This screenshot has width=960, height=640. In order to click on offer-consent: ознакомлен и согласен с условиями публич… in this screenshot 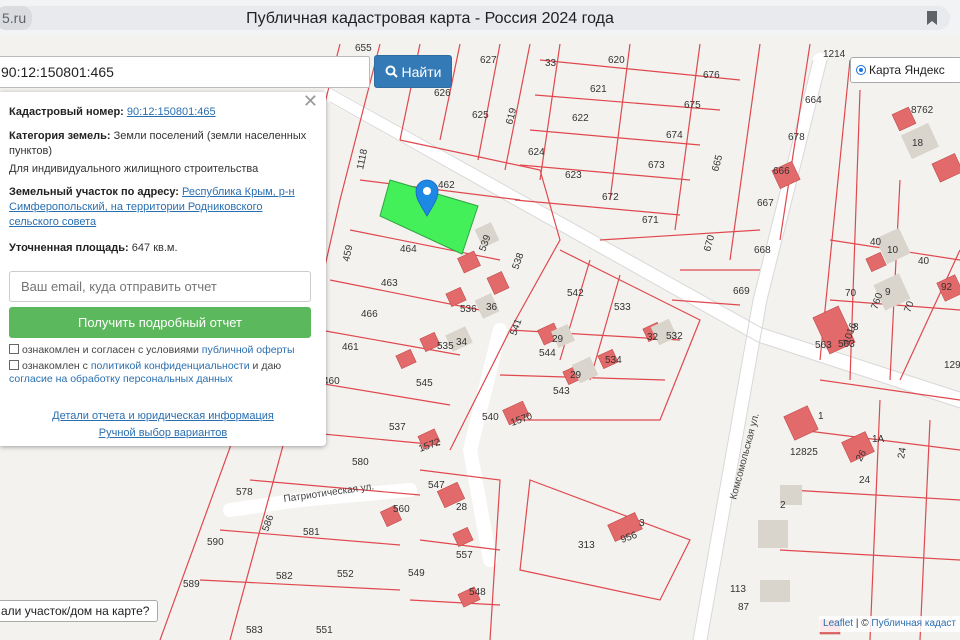, I will do `click(159, 350)`.